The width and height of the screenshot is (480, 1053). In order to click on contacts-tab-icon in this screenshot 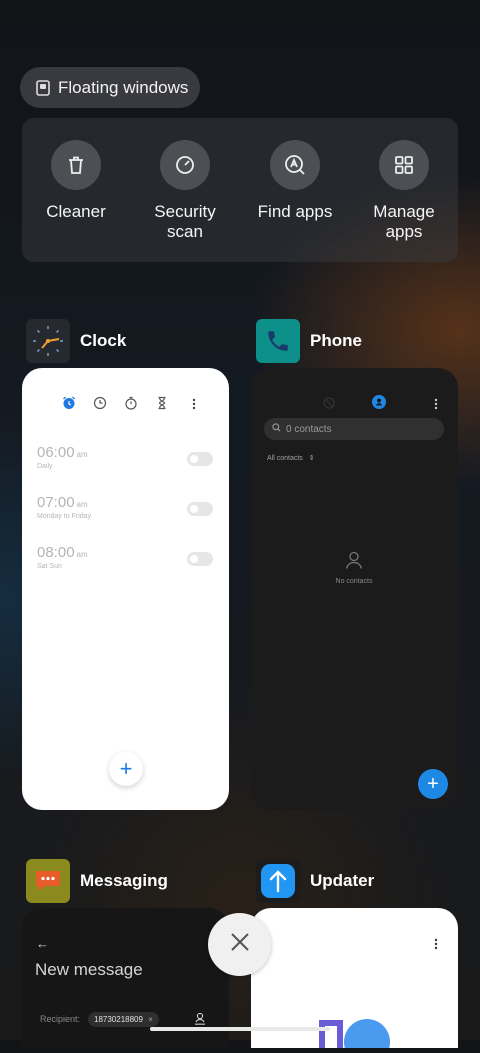, I will do `click(379, 404)`.